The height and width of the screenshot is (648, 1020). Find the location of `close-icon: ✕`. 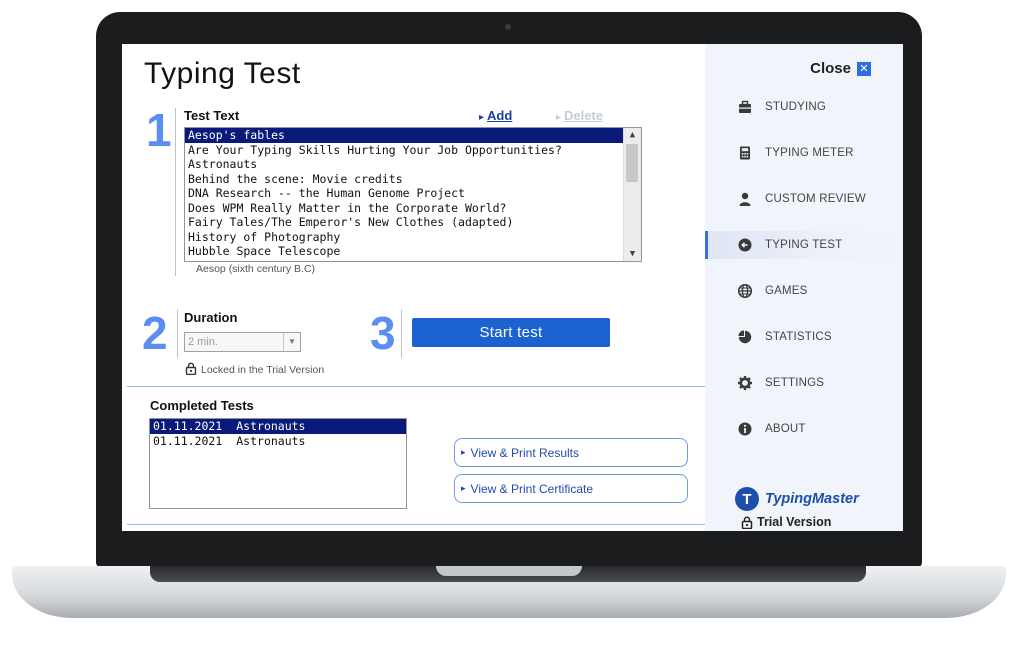

close-icon: ✕ is located at coordinates (864, 68).